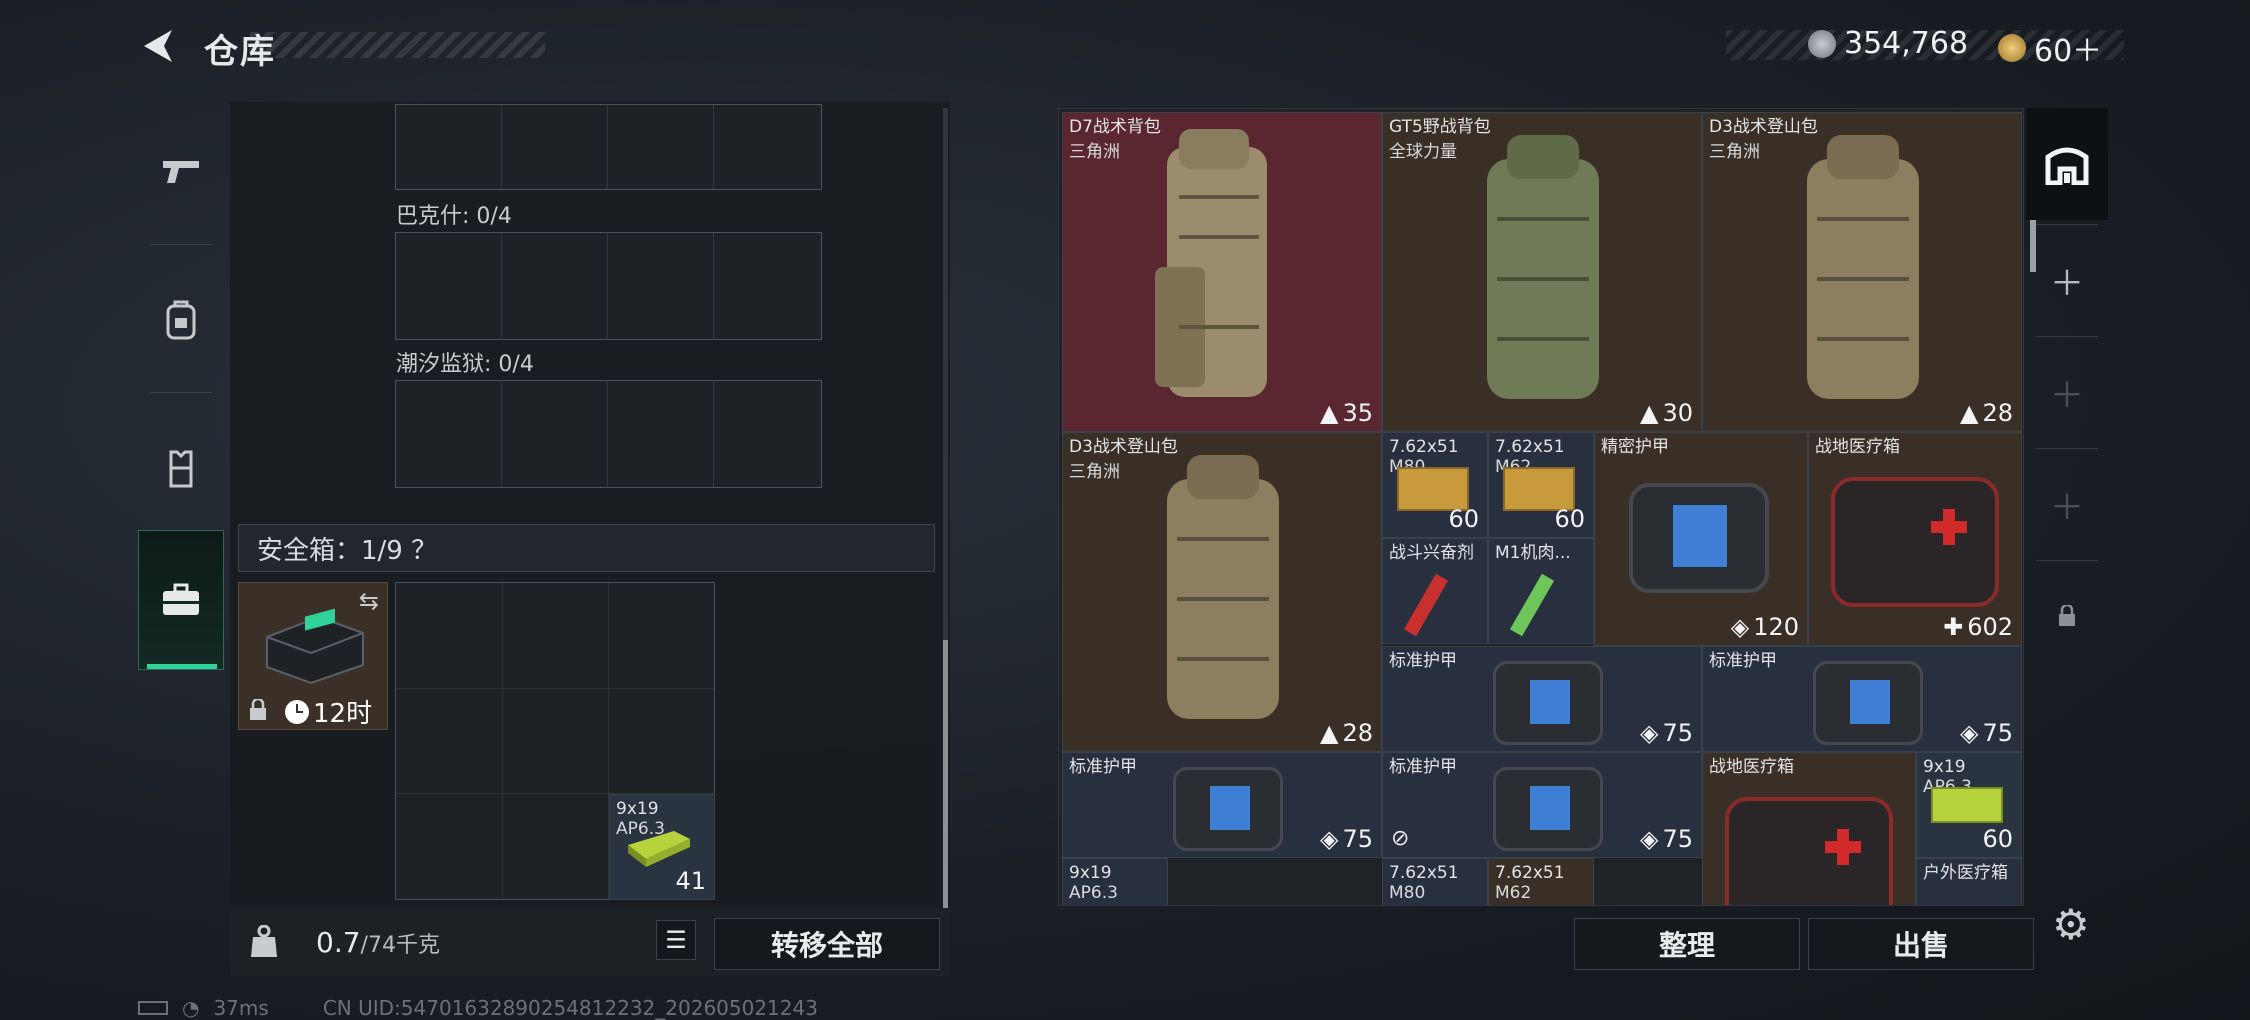  Describe the element at coordinates (181, 172) in the screenshot. I see `tab-weapons` at that location.